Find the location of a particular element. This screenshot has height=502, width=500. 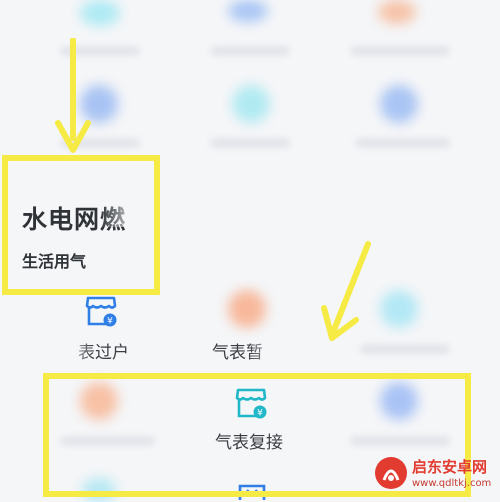

watermark-url: www.qdltkj.com is located at coordinates (452, 483).